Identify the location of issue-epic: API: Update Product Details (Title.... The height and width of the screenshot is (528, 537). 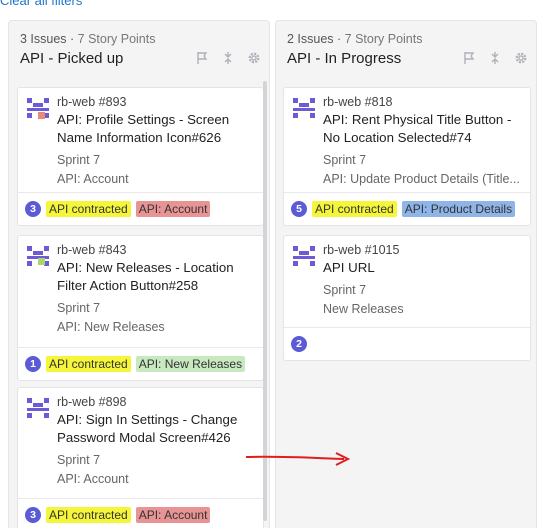
(422, 179).